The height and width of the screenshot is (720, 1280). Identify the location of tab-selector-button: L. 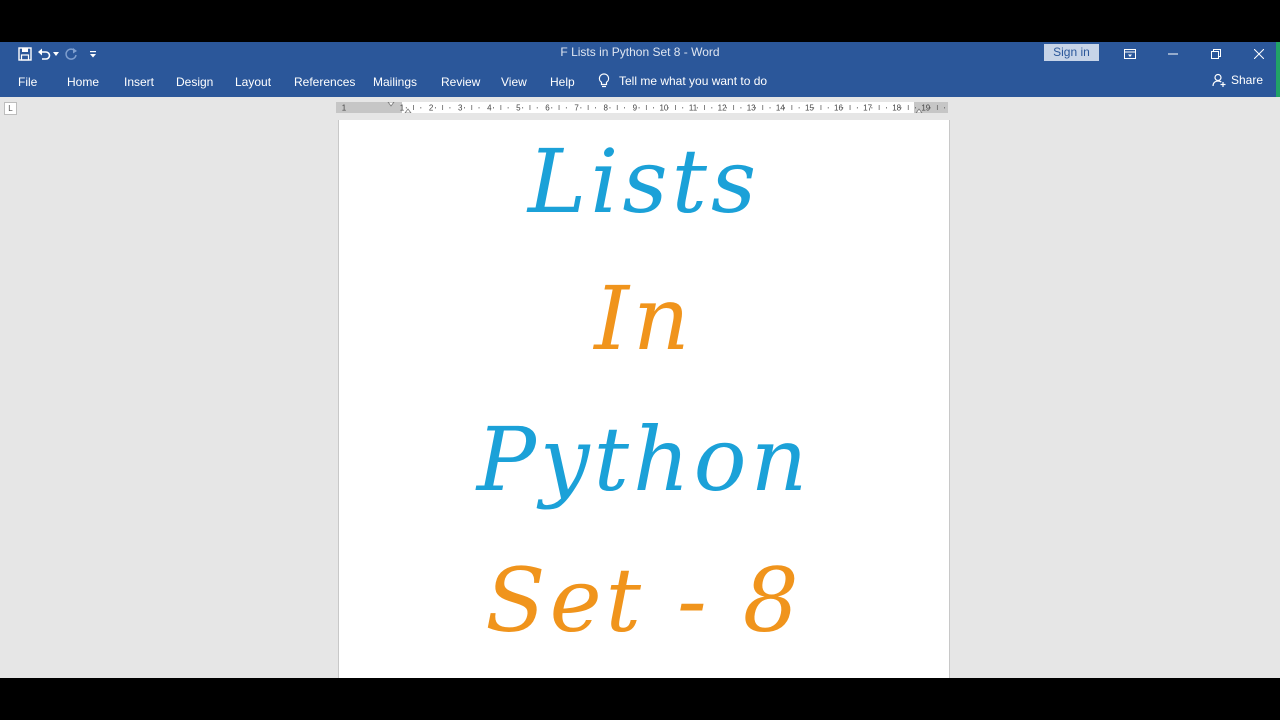
(10, 108).